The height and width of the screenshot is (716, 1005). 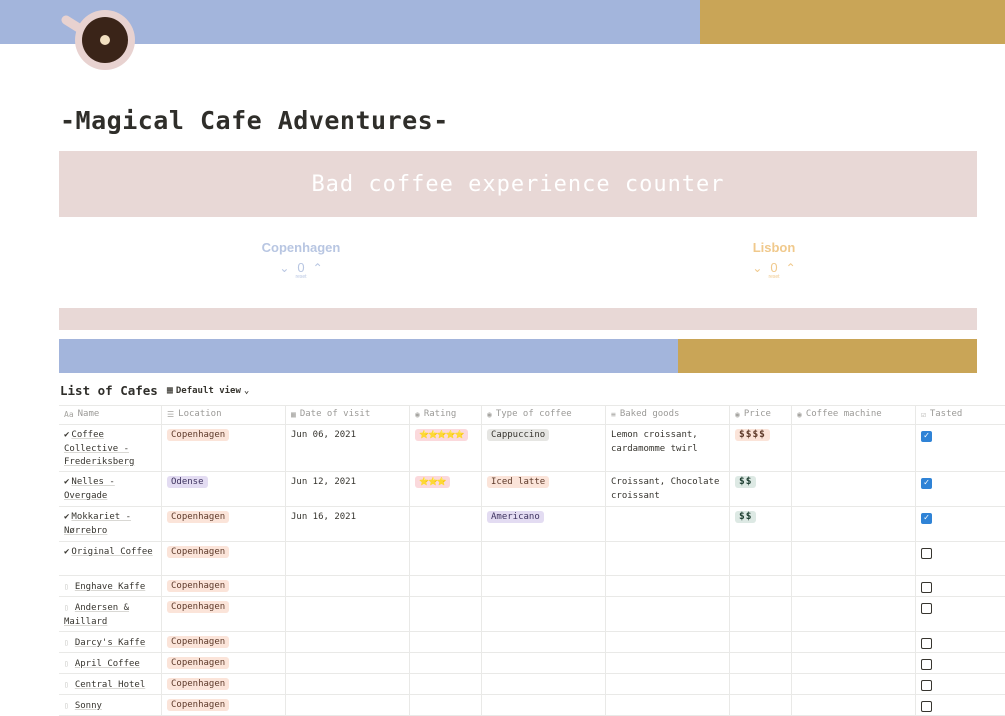 I want to click on cell-name: ▯ Darcy's Kaffe, so click(x=110, y=642).